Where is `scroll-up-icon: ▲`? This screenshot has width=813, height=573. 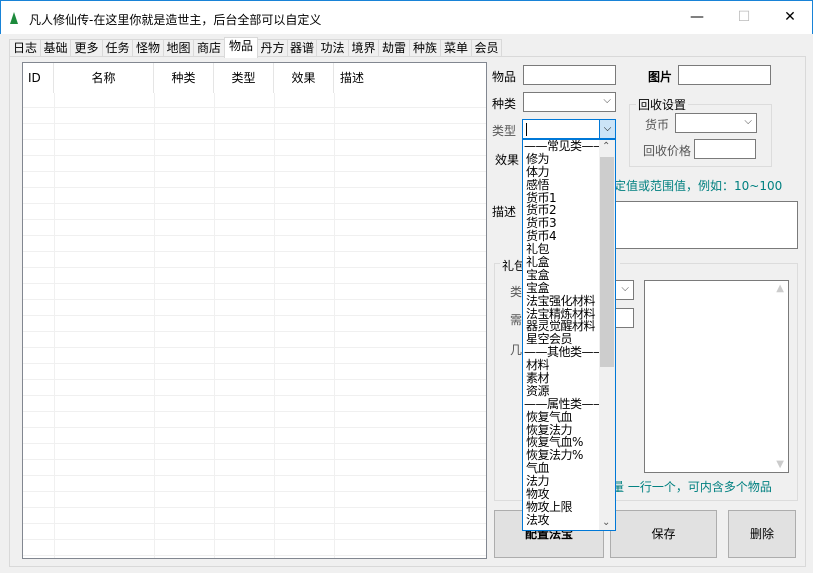
scroll-up-icon: ▲ is located at coordinates (780, 288).